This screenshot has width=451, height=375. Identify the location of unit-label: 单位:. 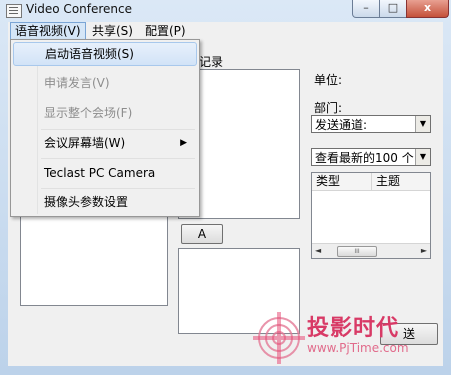
(328, 80).